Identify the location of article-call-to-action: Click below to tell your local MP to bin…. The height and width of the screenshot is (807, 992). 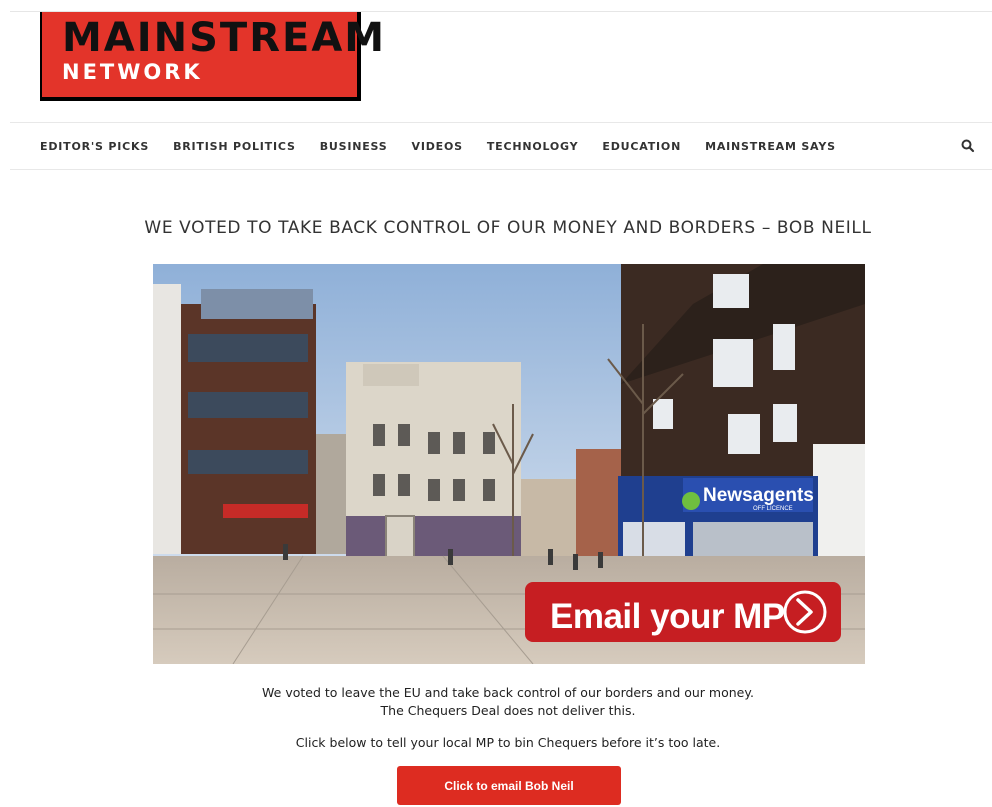
(508, 742).